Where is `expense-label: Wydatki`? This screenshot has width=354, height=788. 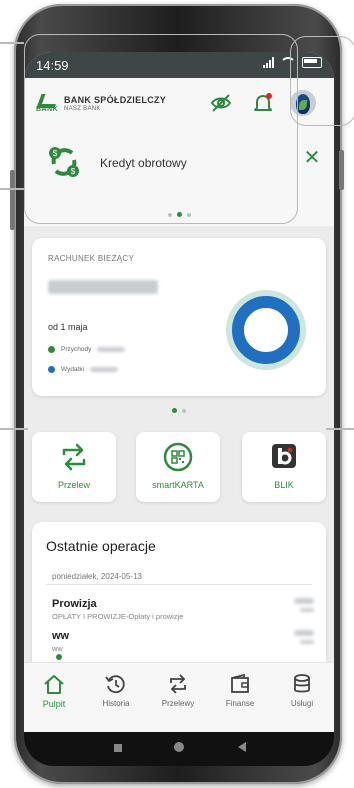 expense-label: Wydatki is located at coordinates (73, 369).